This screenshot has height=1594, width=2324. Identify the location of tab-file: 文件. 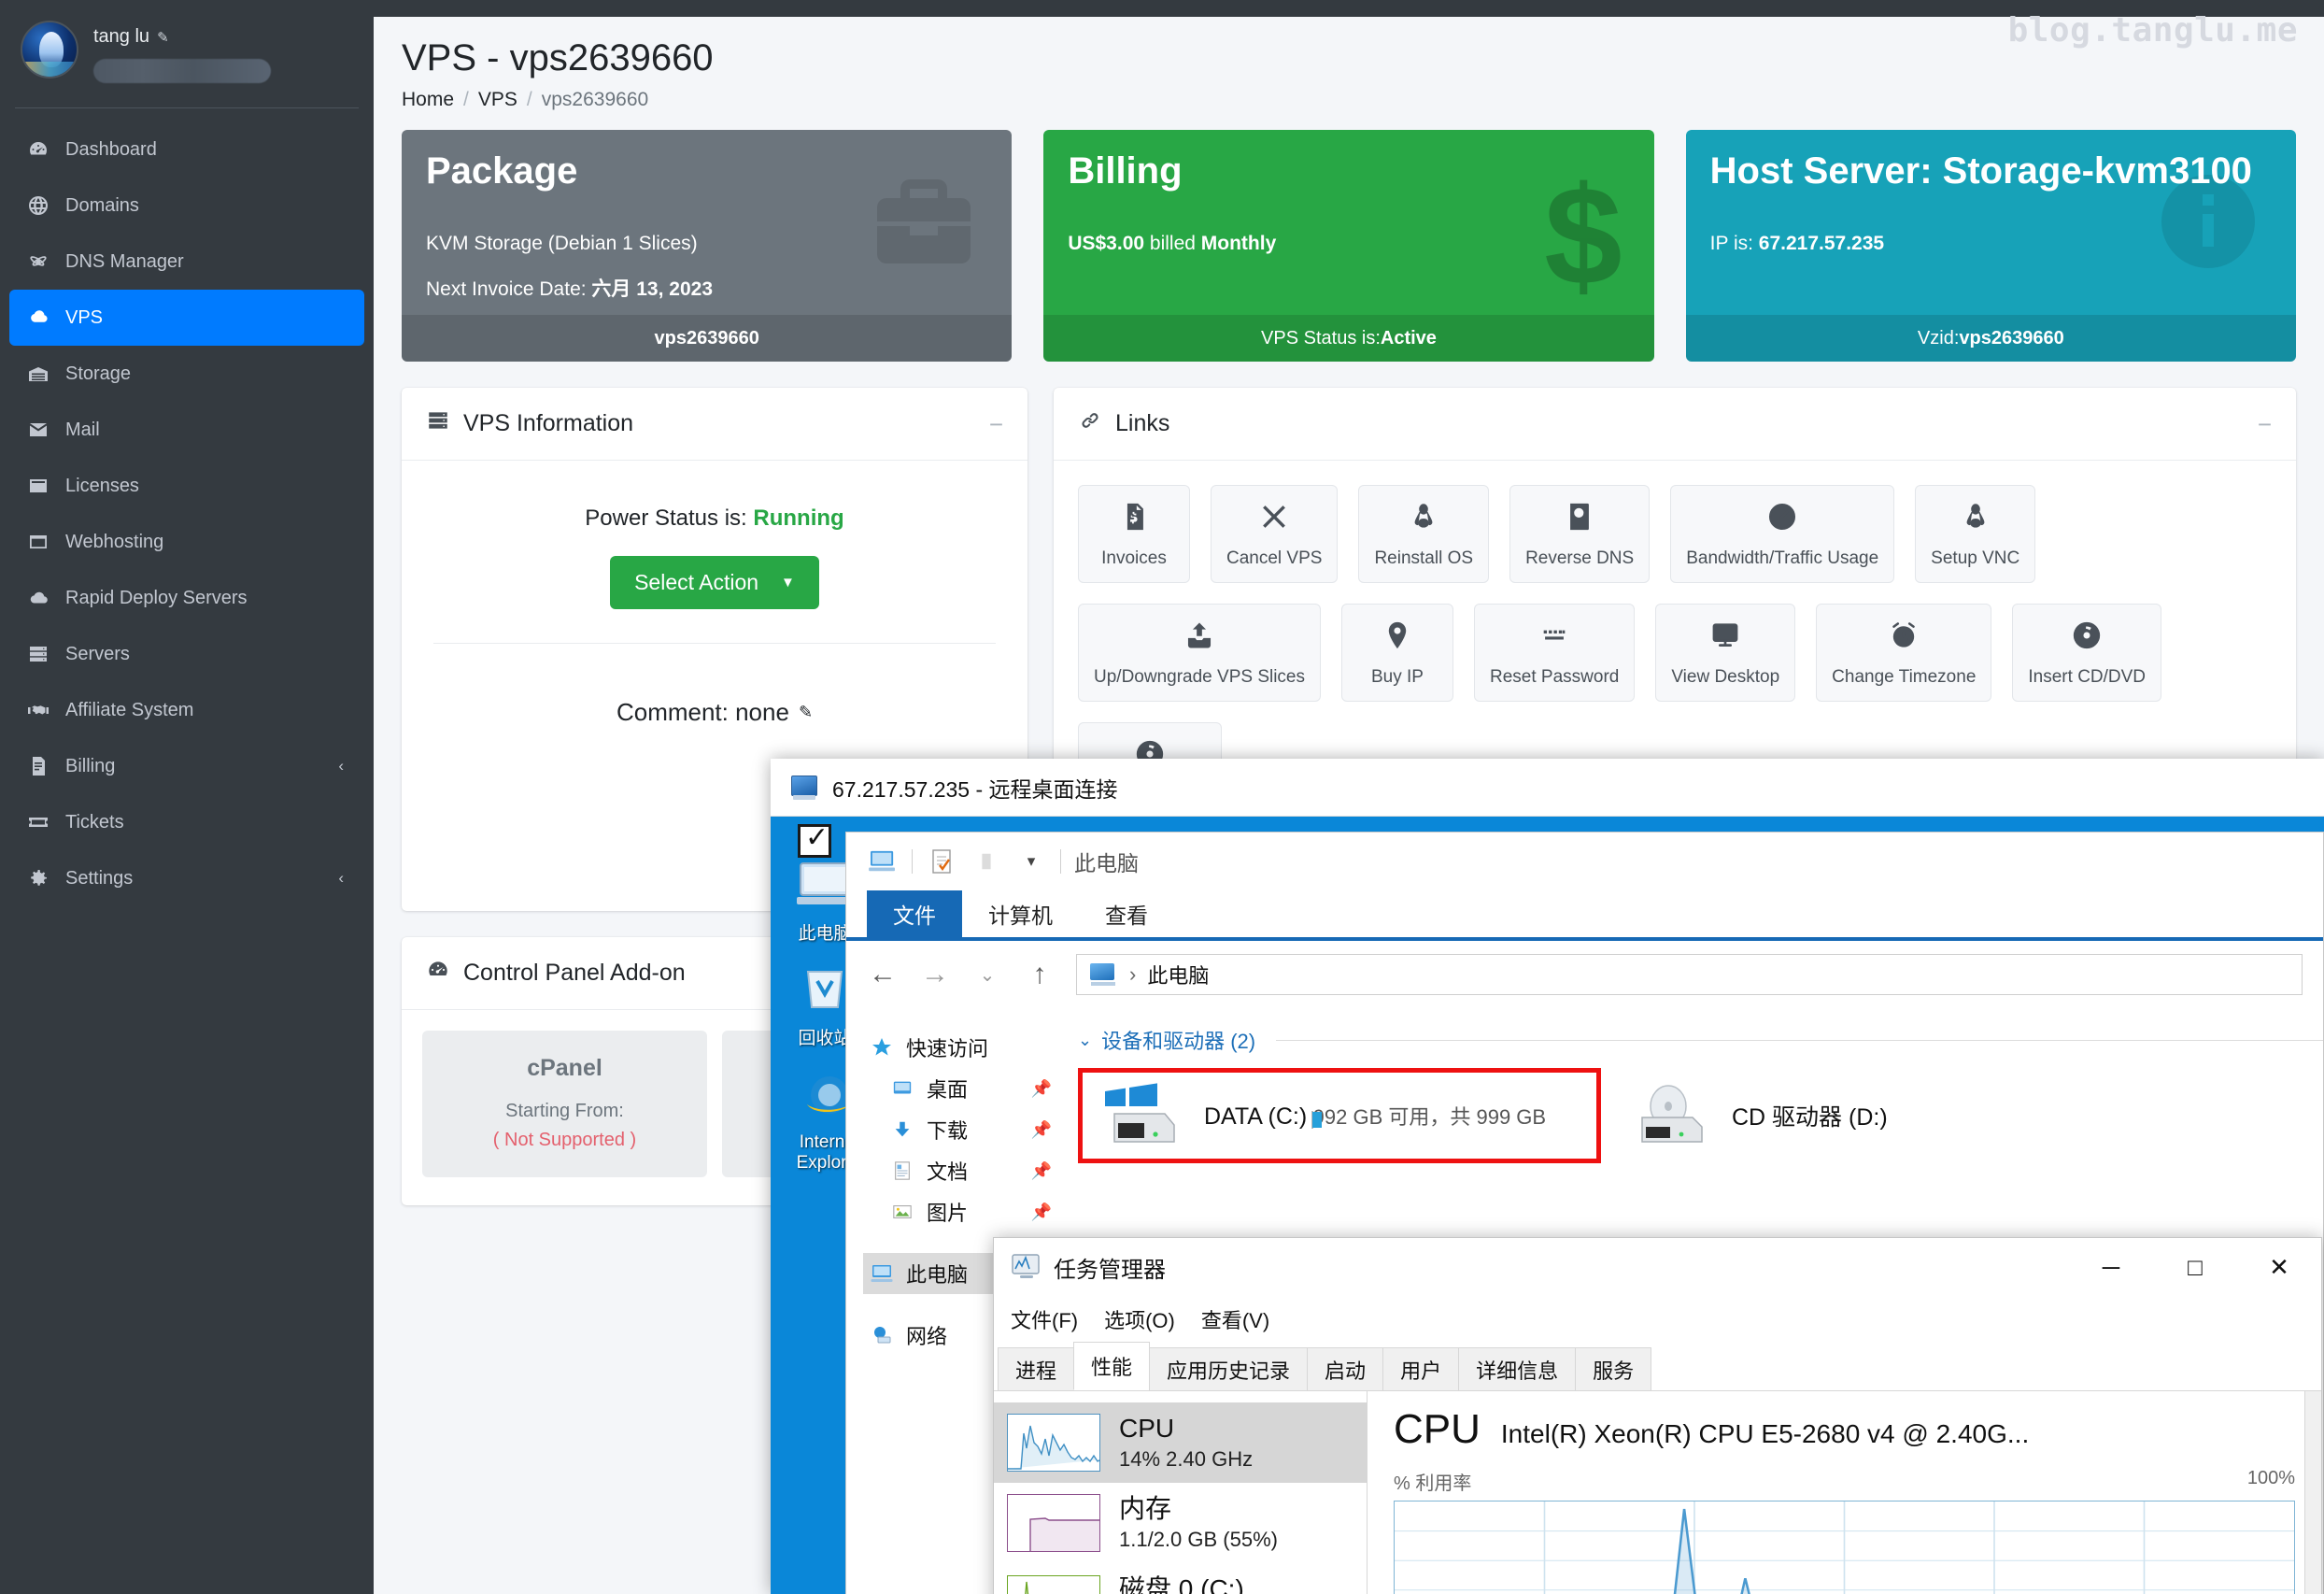
(914, 913).